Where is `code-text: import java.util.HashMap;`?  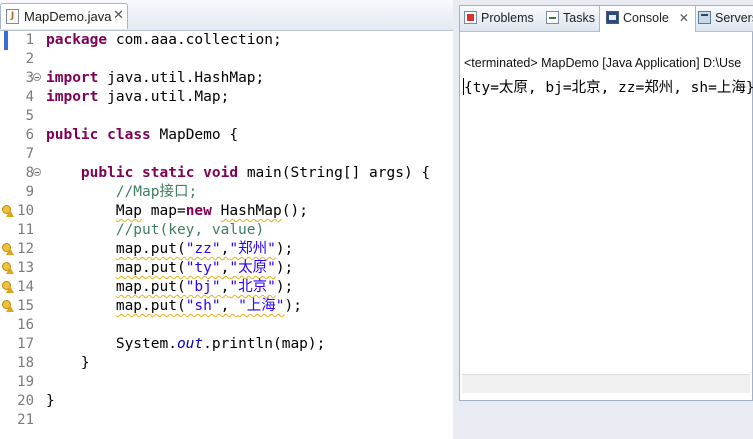 code-text: import java.util.HashMap; is located at coordinates (155, 78).